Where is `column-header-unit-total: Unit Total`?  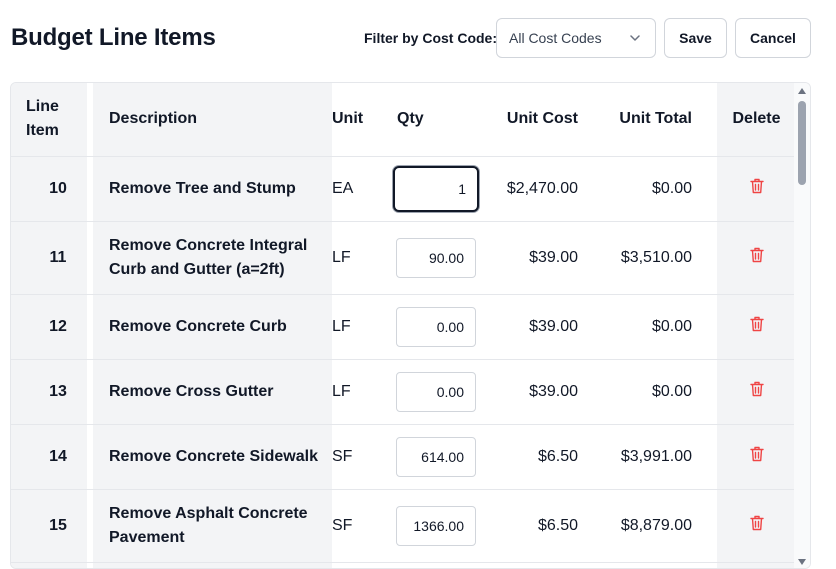
column-header-unit-total: Unit Total is located at coordinates (656, 120).